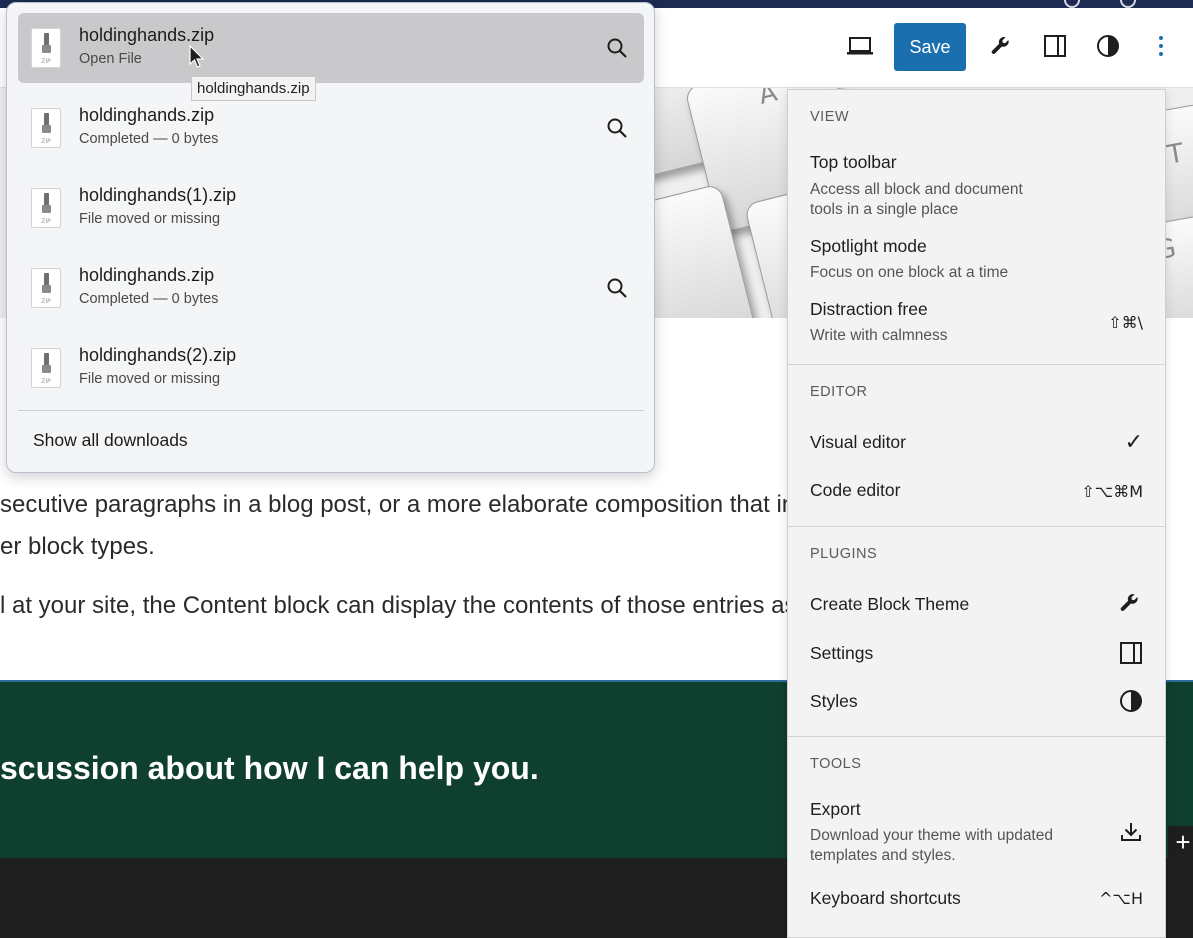 Image resolution: width=1193 pixels, height=938 pixels. What do you see at coordinates (855, 490) in the screenshot?
I see `menu-item-title: Code editor` at bounding box center [855, 490].